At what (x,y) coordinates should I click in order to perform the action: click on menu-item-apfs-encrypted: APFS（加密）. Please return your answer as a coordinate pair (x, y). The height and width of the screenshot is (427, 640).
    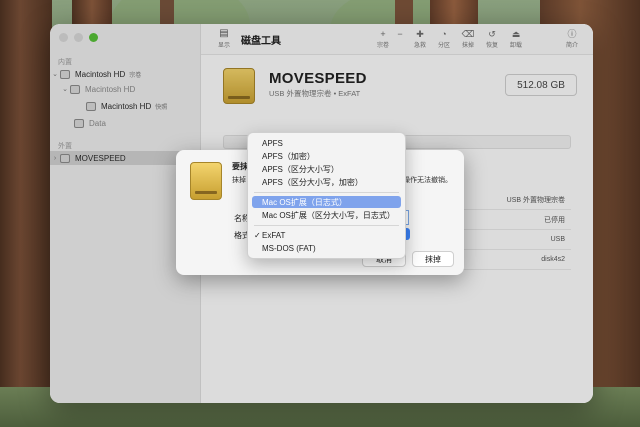
    Looking at the image, I should click on (326, 156).